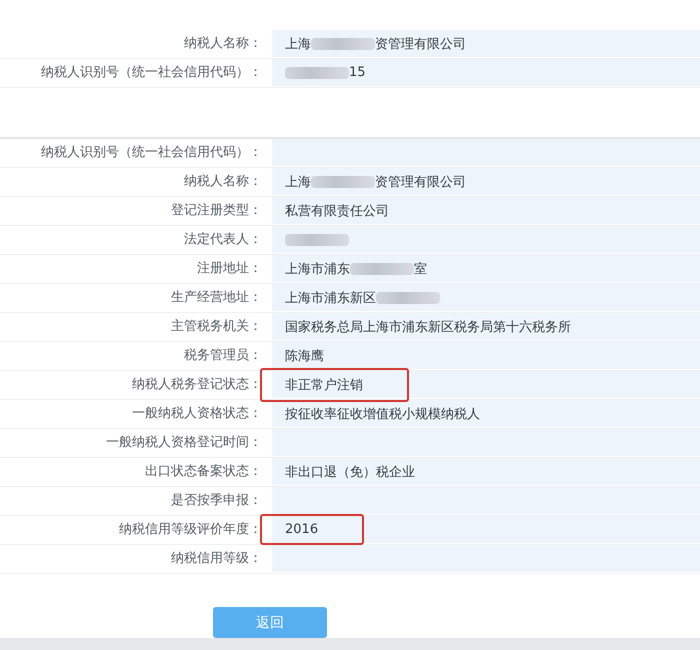  Describe the element at coordinates (184, 443) in the screenshot. I see `field-label: 一般纳税人资格登记时间：` at that location.